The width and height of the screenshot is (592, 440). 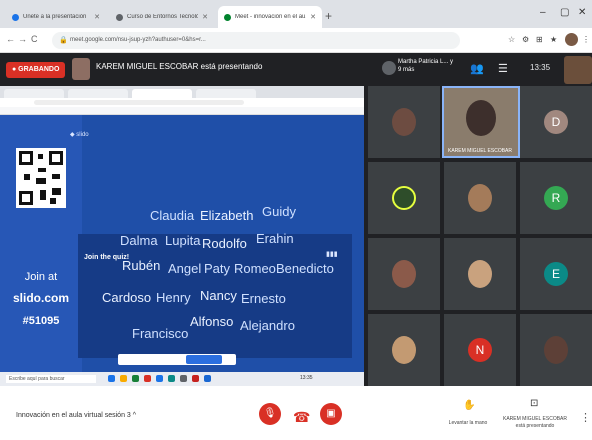 I want to click on word-cloud-name: Rubén, so click(x=141, y=265).